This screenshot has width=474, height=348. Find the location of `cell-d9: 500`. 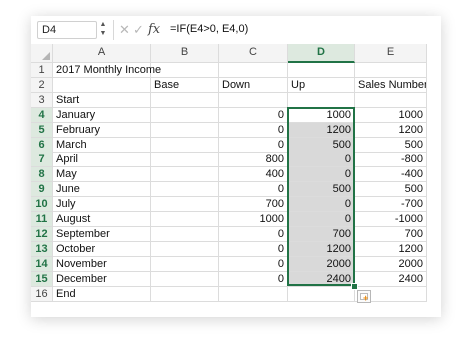

cell-d9: 500 is located at coordinates (321, 190).